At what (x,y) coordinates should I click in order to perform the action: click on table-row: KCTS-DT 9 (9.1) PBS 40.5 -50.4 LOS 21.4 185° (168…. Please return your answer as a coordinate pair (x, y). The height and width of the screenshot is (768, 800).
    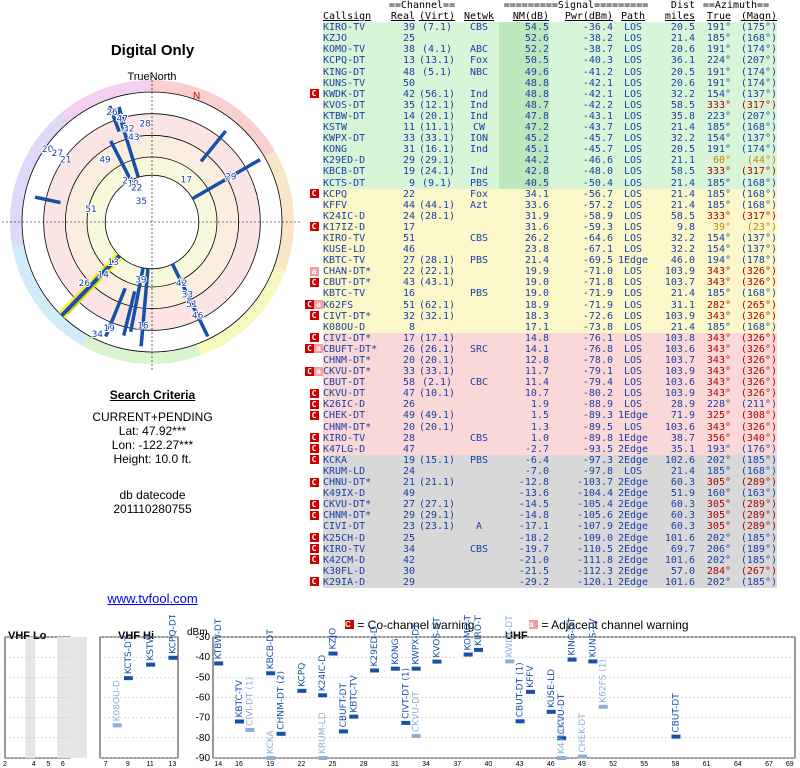
    Looking at the image, I should click on (541, 183).